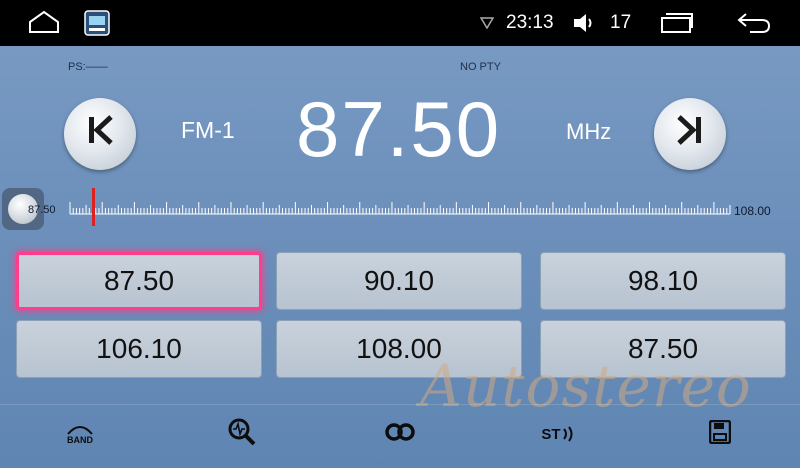 The image size is (800, 468). Describe the element at coordinates (208, 130) in the screenshot. I see `band-label: FM-1` at that location.